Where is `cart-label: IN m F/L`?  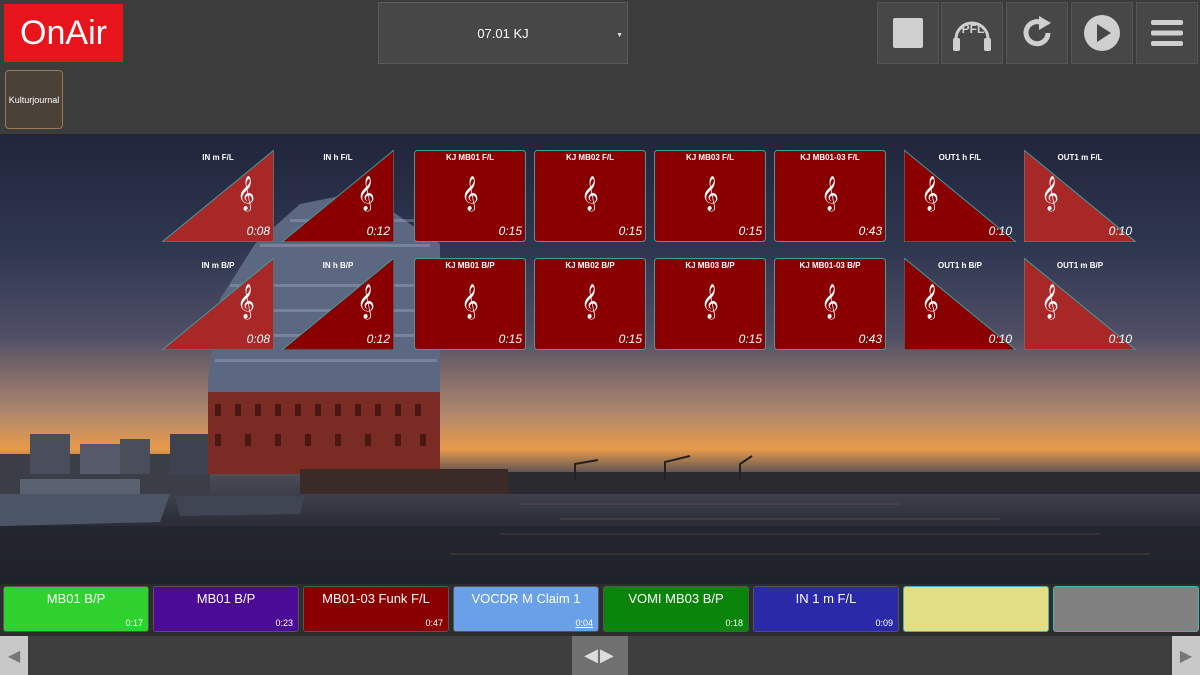
cart-label: IN m F/L is located at coordinates (218, 157).